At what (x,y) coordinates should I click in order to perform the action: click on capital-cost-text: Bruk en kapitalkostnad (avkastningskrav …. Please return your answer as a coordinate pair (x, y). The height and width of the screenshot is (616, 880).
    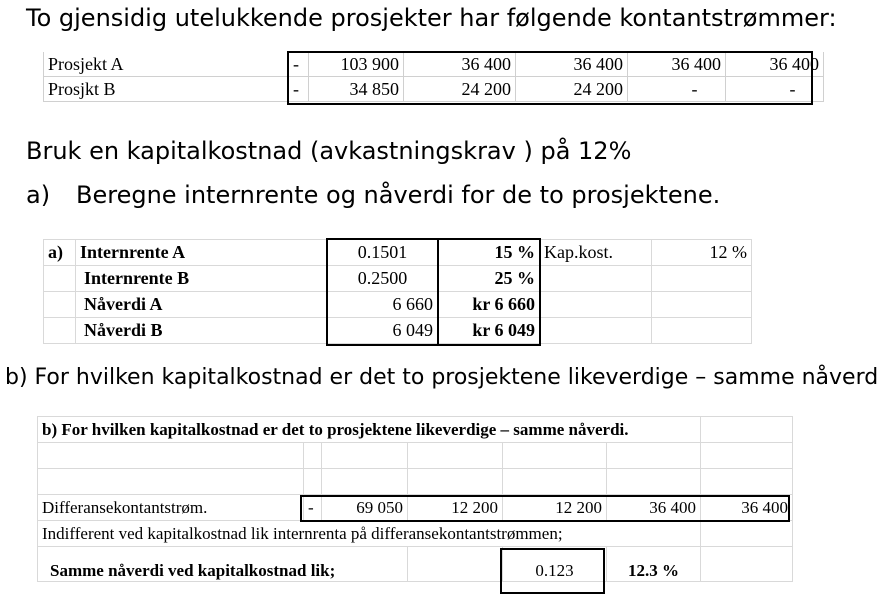
    Looking at the image, I should click on (329, 151).